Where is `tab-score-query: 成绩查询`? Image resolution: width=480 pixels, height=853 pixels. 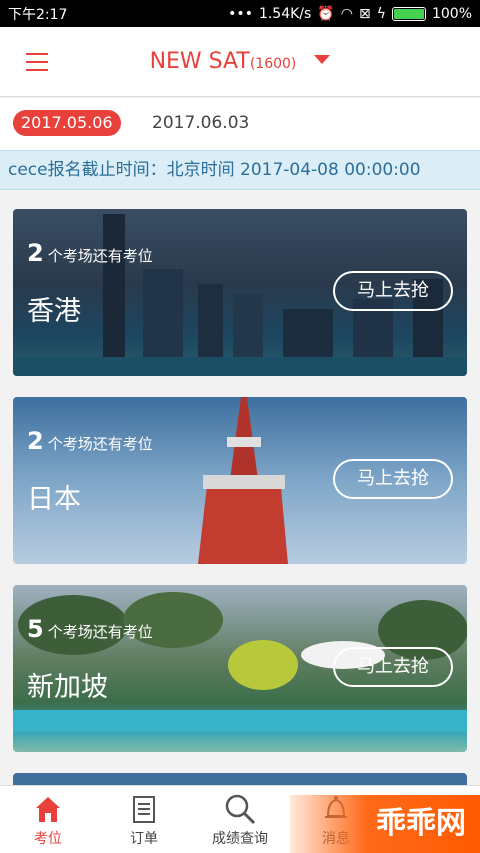
tab-score-query: 成绩查询 is located at coordinates (240, 819).